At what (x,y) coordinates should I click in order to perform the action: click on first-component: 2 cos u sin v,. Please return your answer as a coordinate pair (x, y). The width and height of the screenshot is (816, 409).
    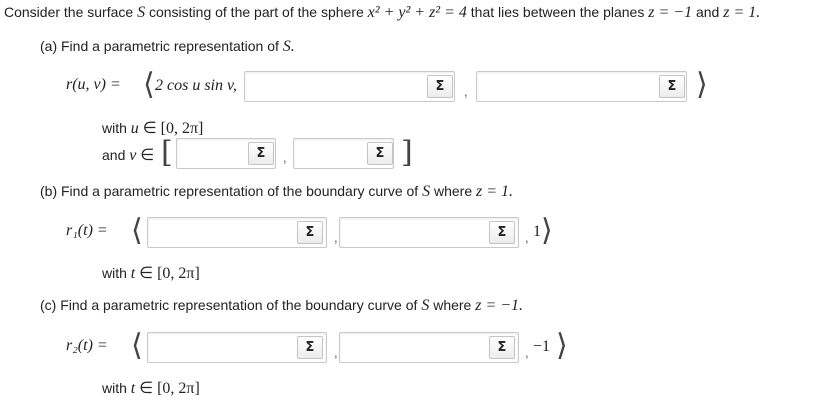
    Looking at the image, I should click on (196, 85).